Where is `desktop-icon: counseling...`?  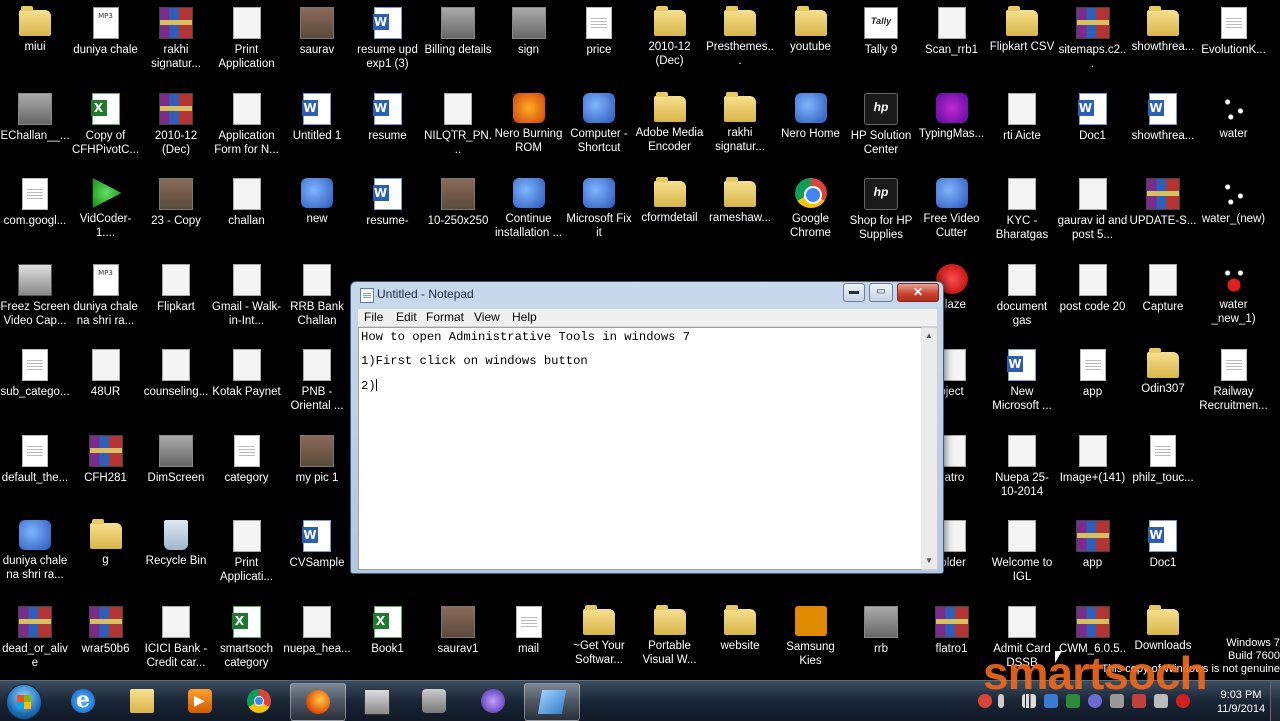
desktop-icon: counseling... is located at coordinates (176, 388).